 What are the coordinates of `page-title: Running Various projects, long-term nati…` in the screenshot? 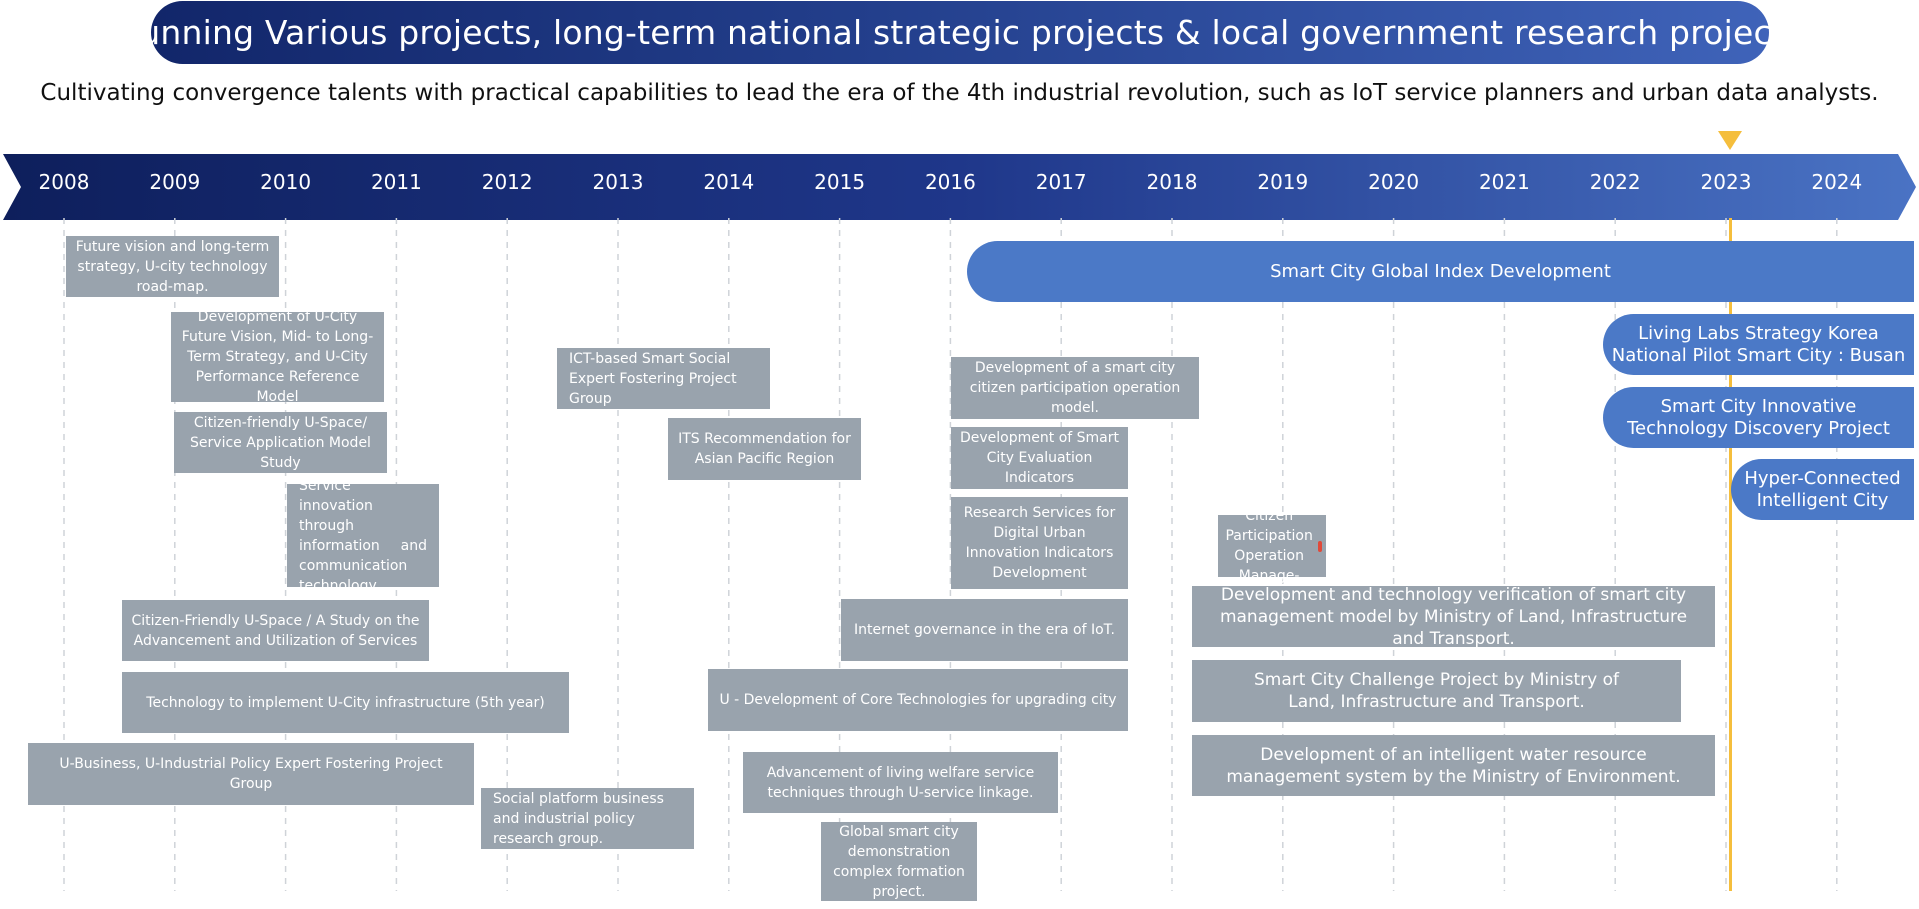 It's located at (960, 32).